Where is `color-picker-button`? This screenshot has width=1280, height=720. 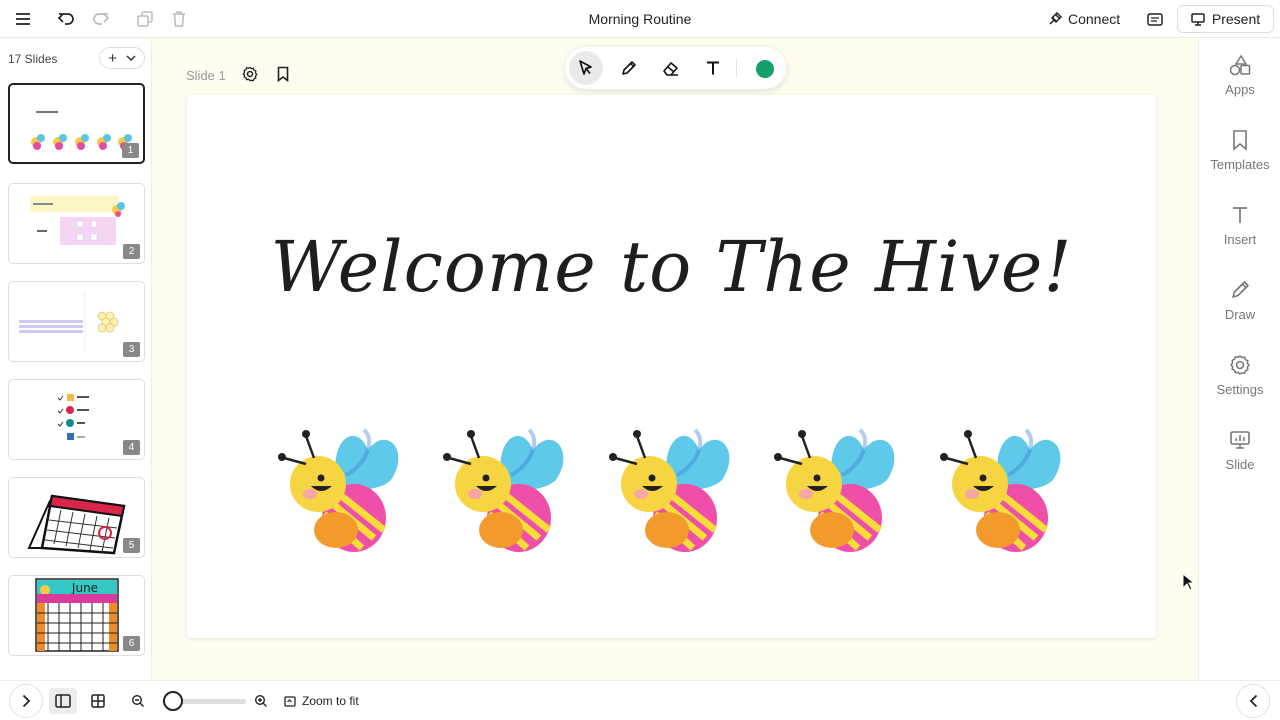 color-picker-button is located at coordinates (765, 69).